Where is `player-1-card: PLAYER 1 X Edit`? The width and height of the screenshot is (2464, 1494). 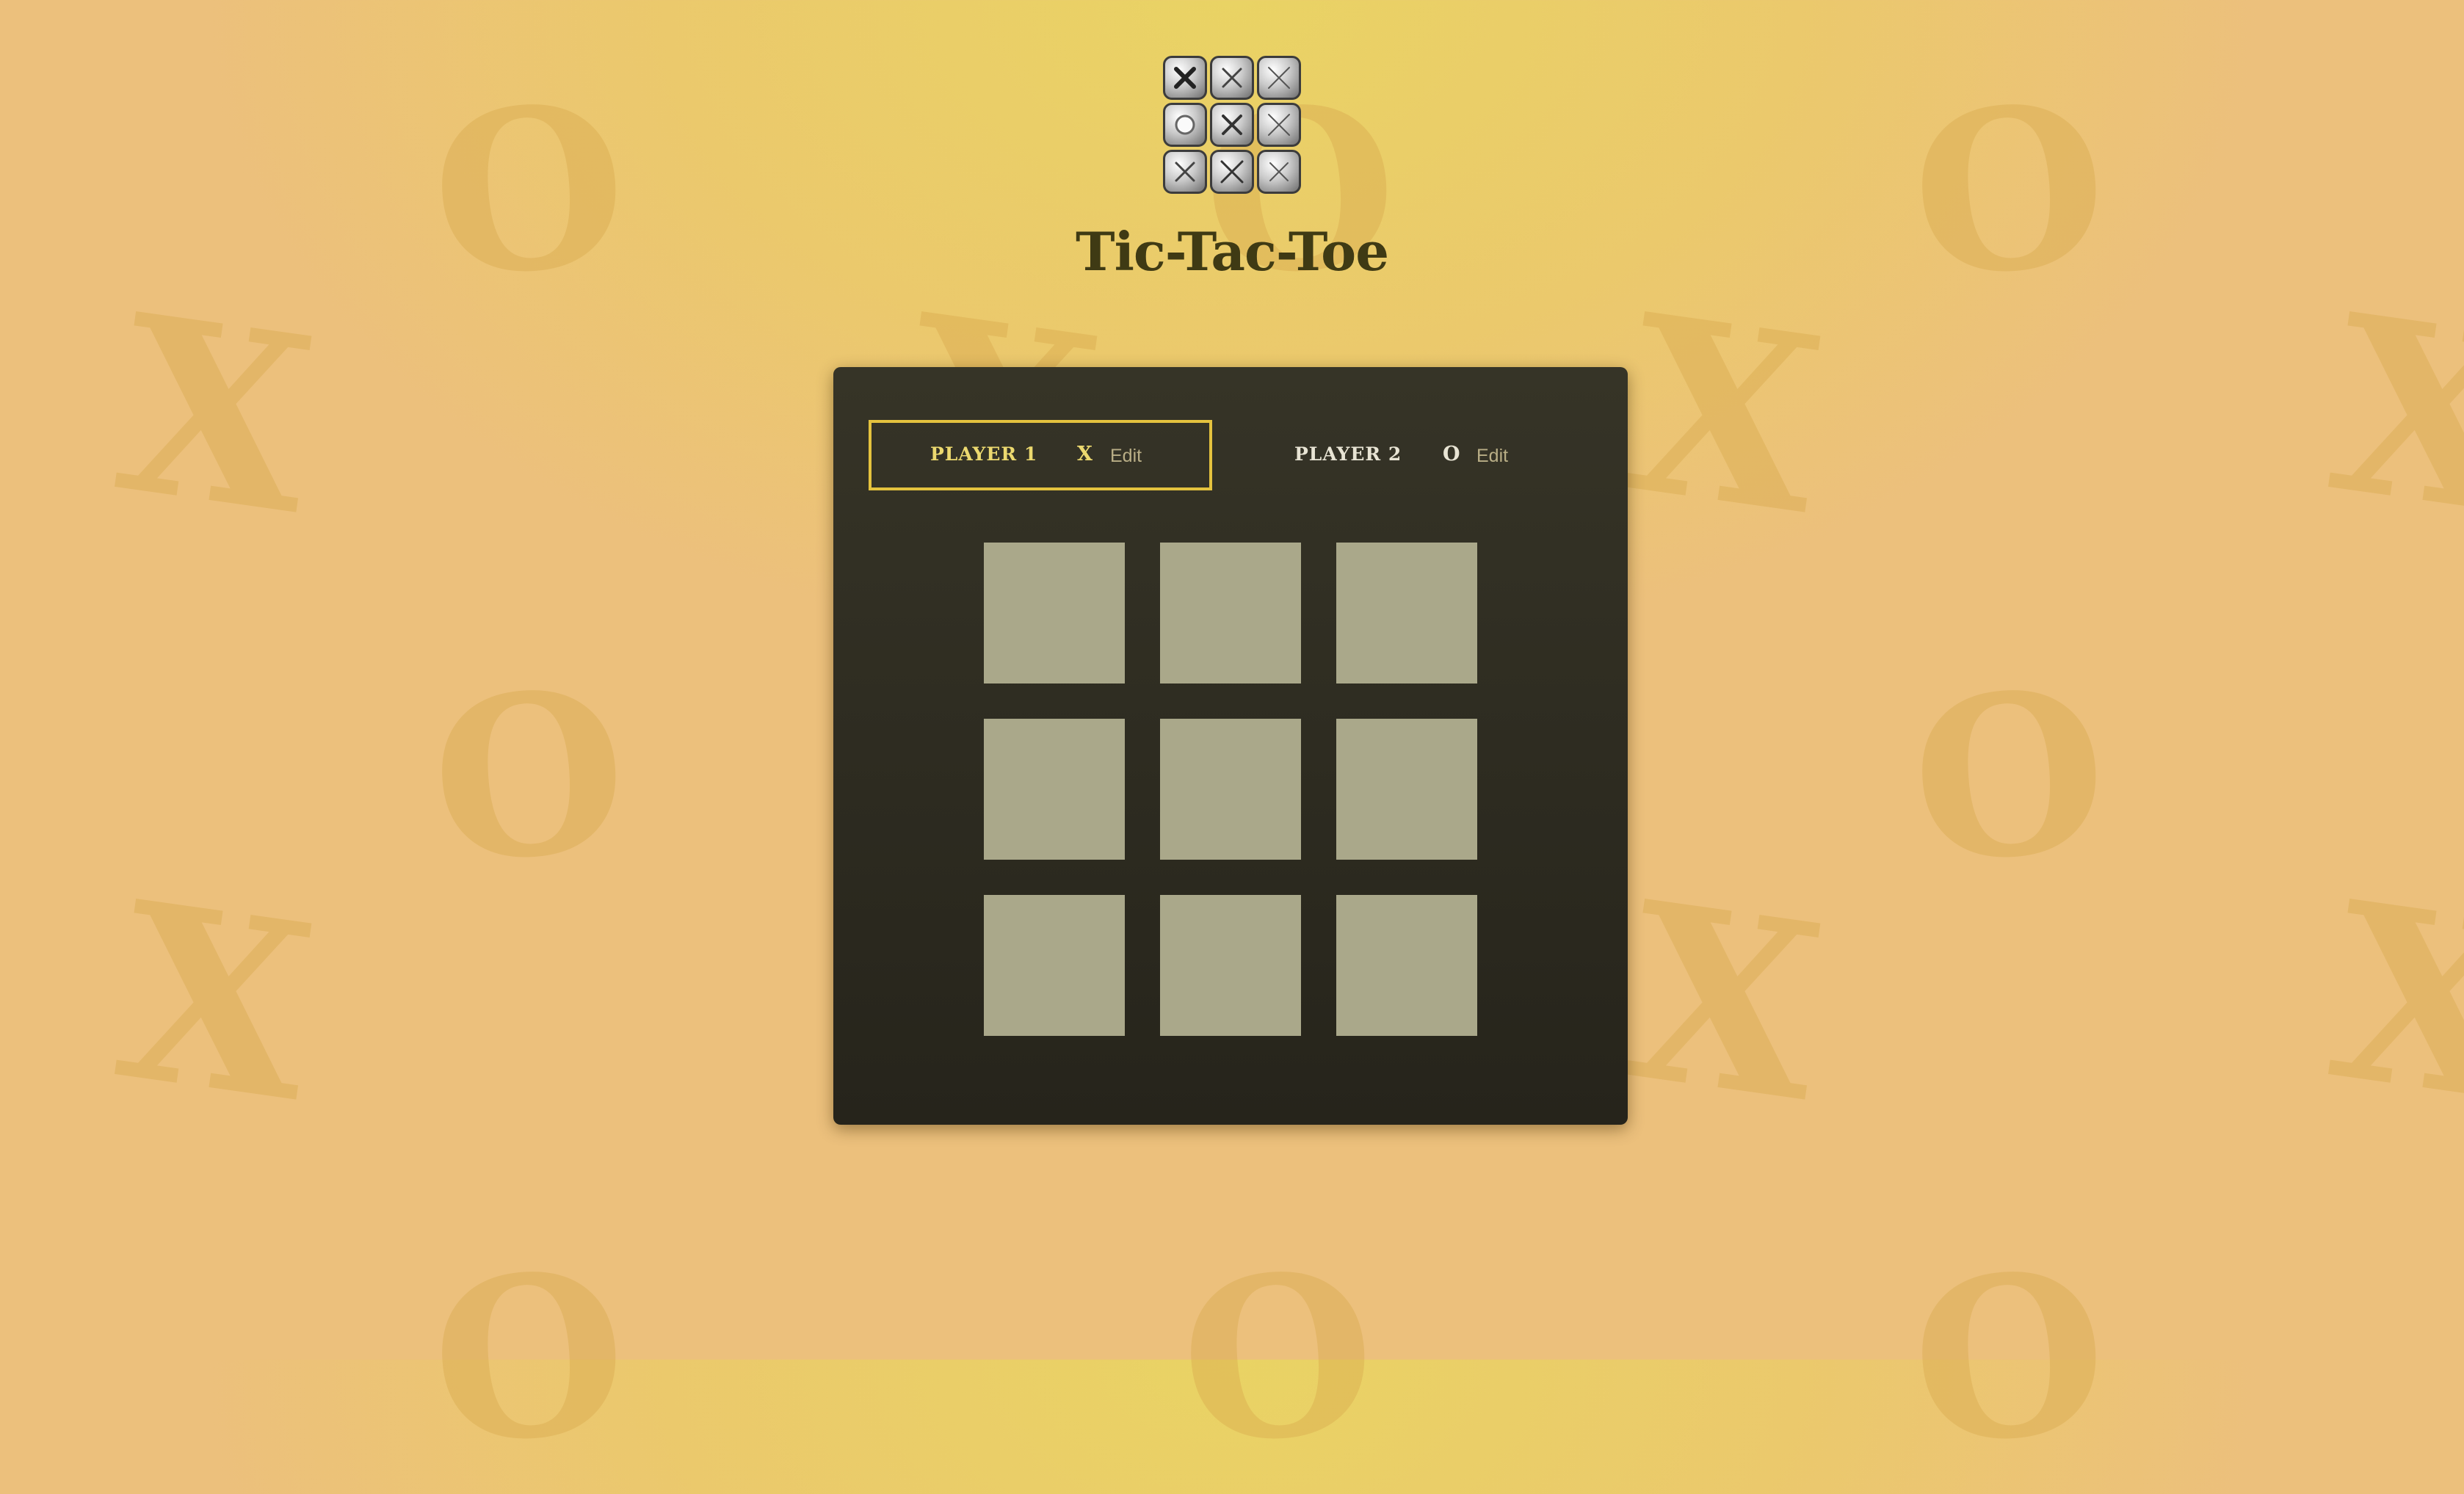
player-1-card: PLAYER 1 X Edit is located at coordinates (1040, 455).